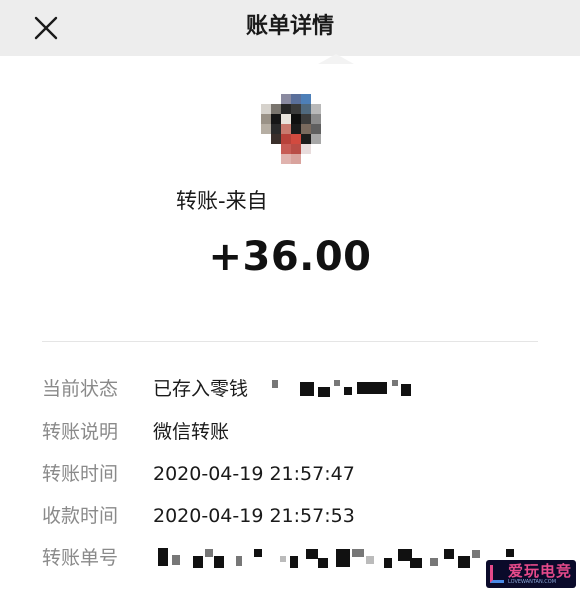  Describe the element at coordinates (191, 432) in the screenshot. I see `note-value: 微信转账` at that location.